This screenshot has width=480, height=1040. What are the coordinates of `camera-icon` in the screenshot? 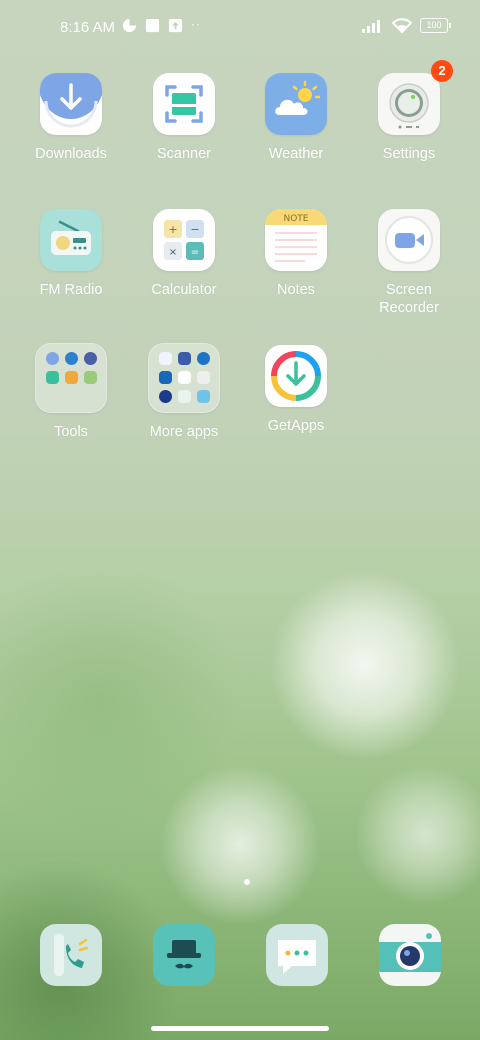 It's located at (410, 952).